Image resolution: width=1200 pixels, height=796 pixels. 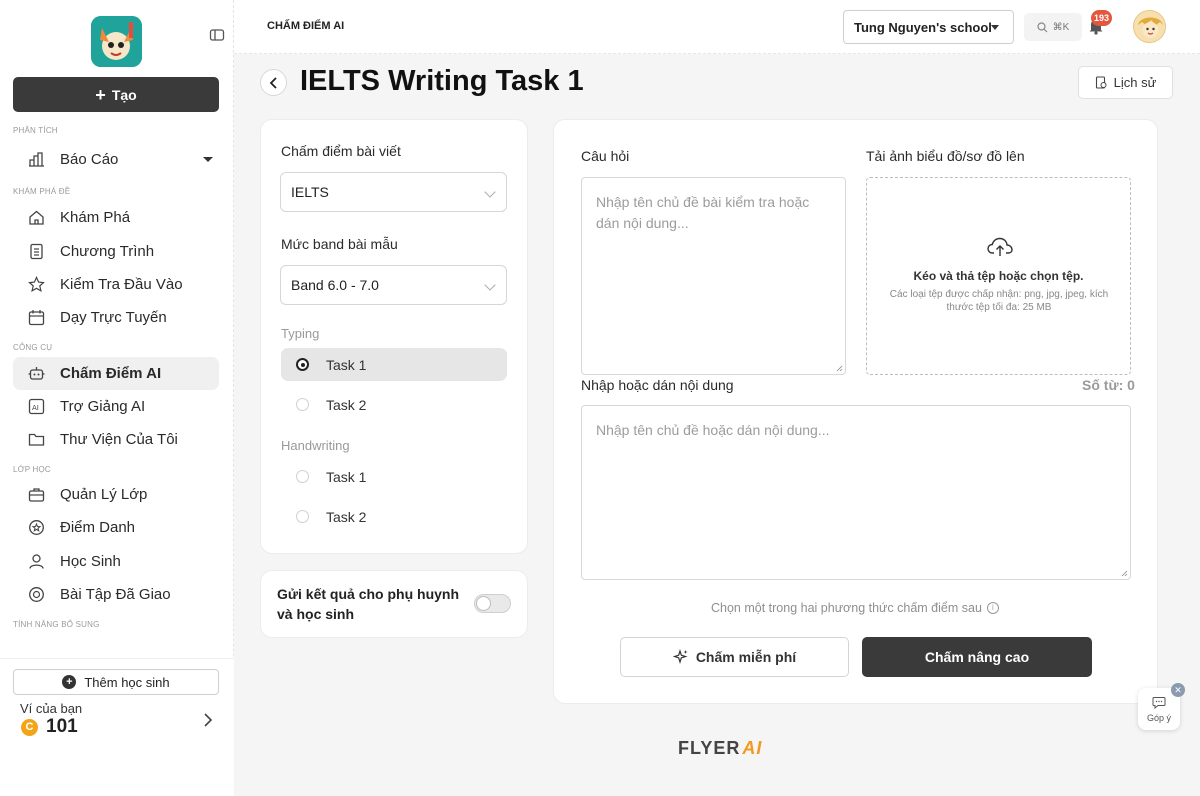 What do you see at coordinates (116, 217) in the screenshot?
I see `sidebar-item-explore: Khám Phá` at bounding box center [116, 217].